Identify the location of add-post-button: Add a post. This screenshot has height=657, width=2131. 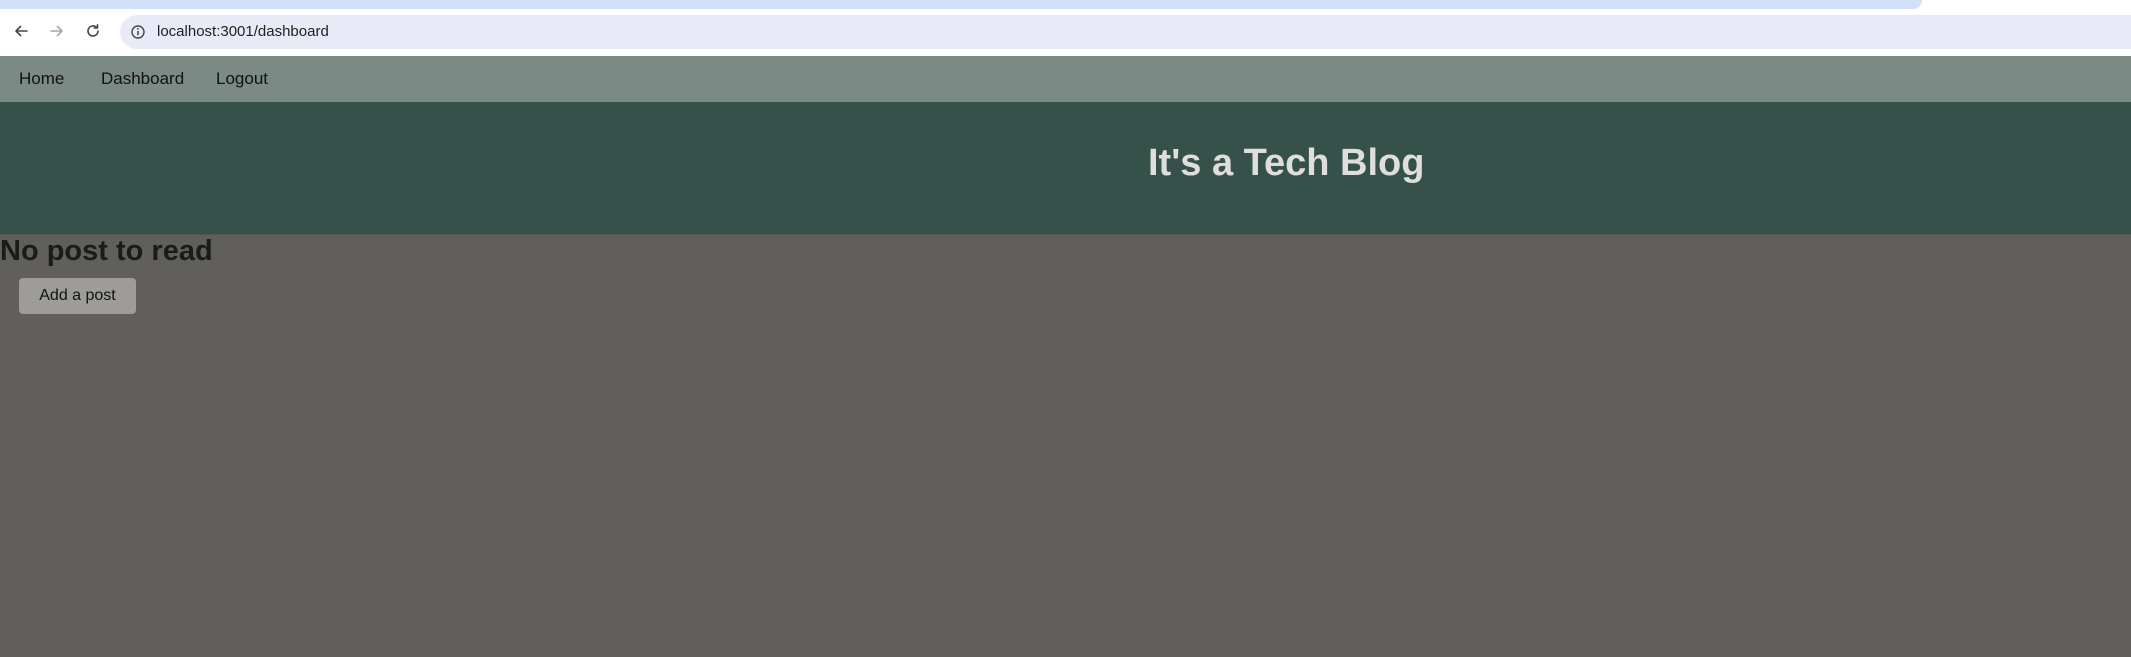
(77, 296).